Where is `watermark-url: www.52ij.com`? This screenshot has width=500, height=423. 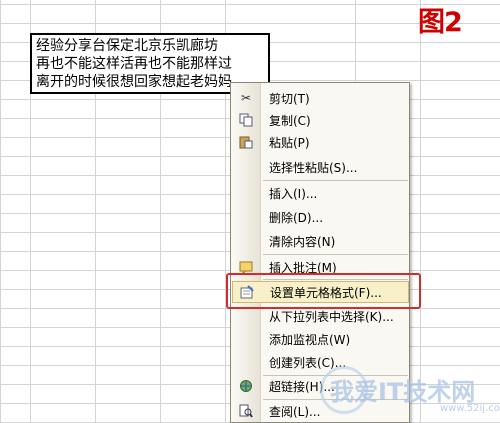
watermark-url: www.52ij.com is located at coordinates (470, 408).